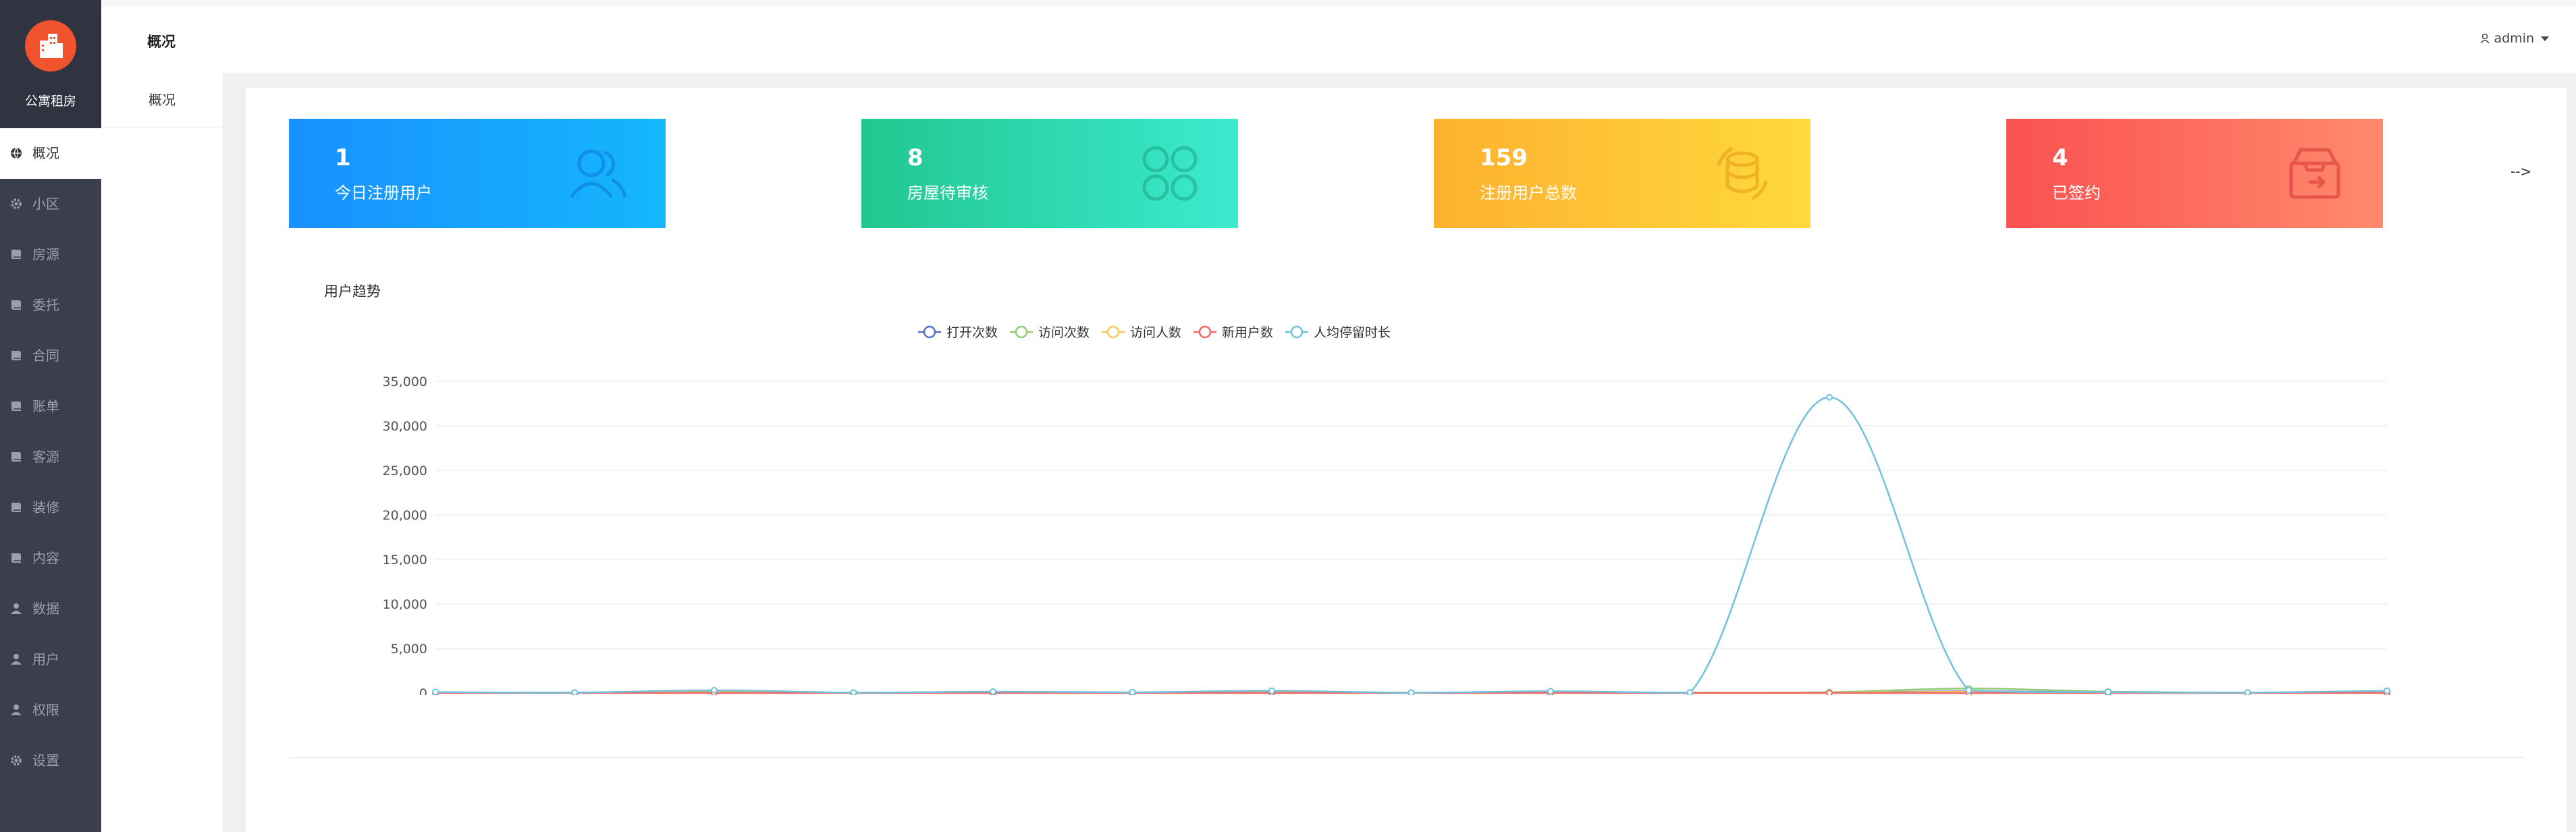 This screenshot has height=832, width=2576. Describe the element at coordinates (915, 157) in the screenshot. I see `stat-value: 8` at that location.